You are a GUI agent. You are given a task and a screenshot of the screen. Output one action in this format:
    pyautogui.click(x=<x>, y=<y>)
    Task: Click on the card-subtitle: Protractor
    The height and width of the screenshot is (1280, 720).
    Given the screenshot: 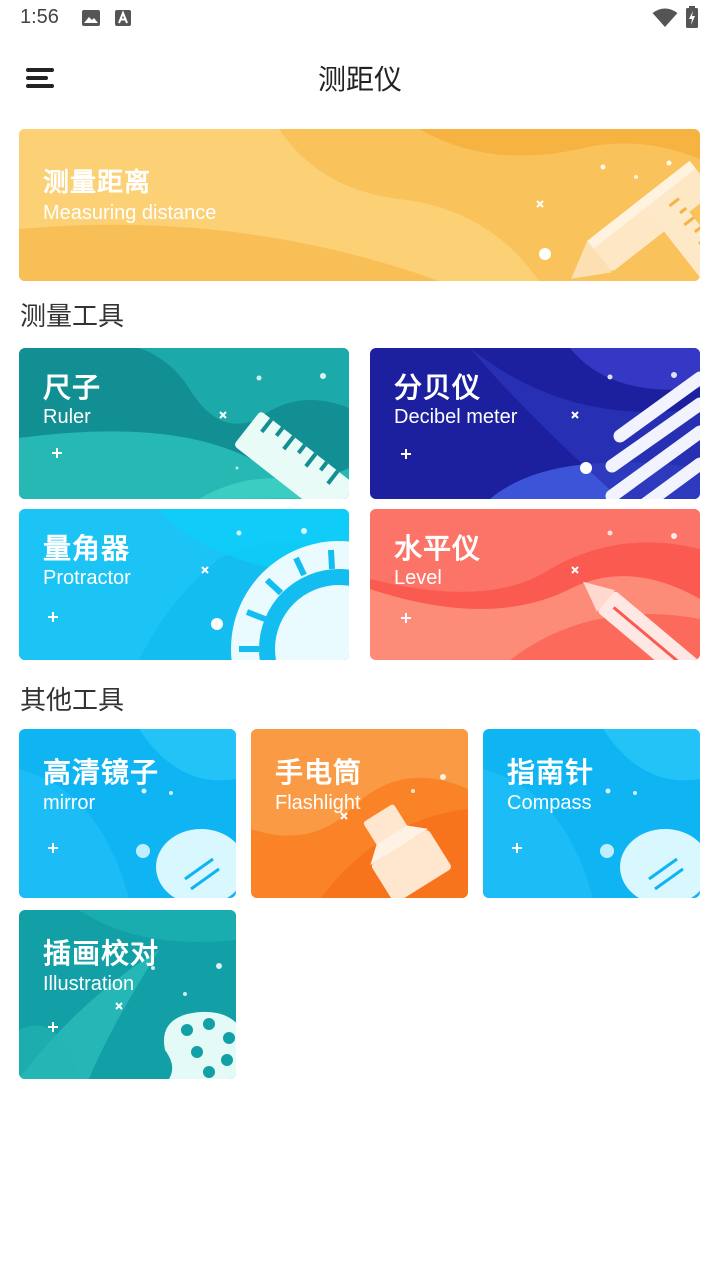 What is the action you would take?
    pyautogui.click(x=87, y=578)
    